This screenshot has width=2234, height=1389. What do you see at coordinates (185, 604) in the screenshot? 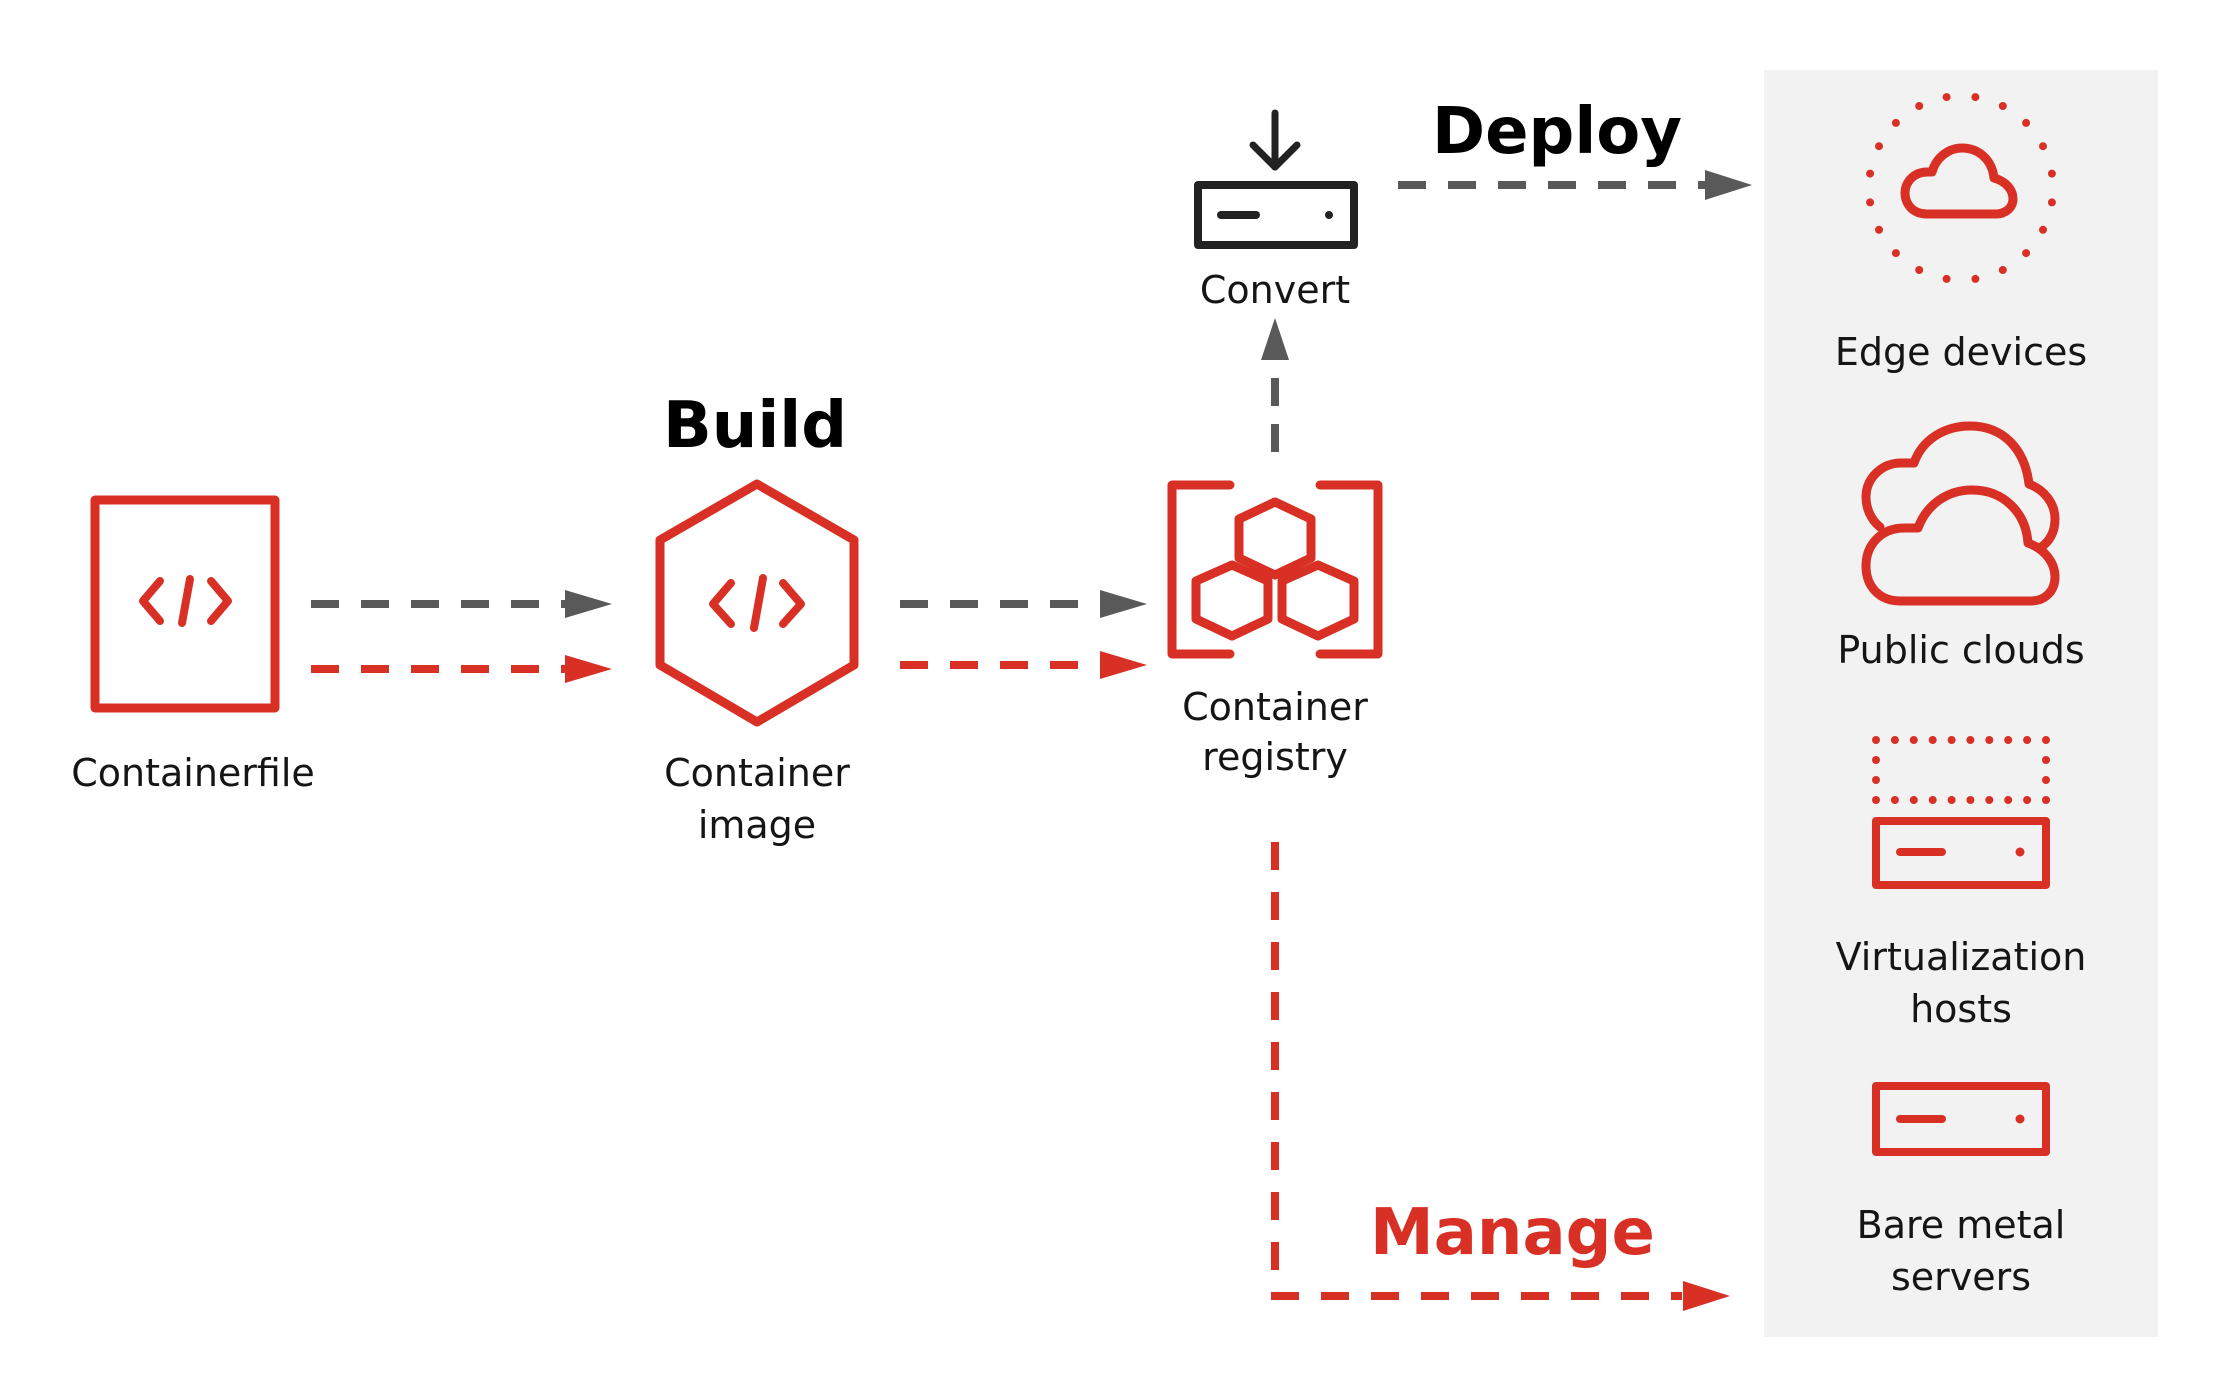
I see `code-file-icon` at bounding box center [185, 604].